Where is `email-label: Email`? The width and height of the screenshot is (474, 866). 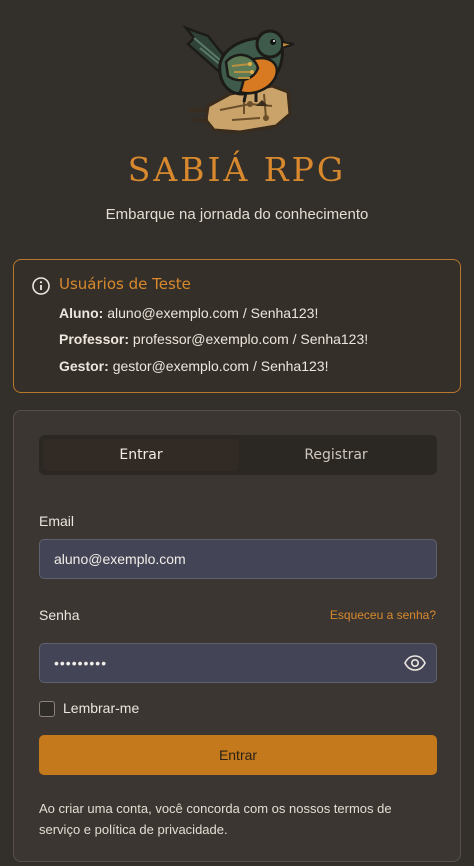 email-label: Email is located at coordinates (57, 521).